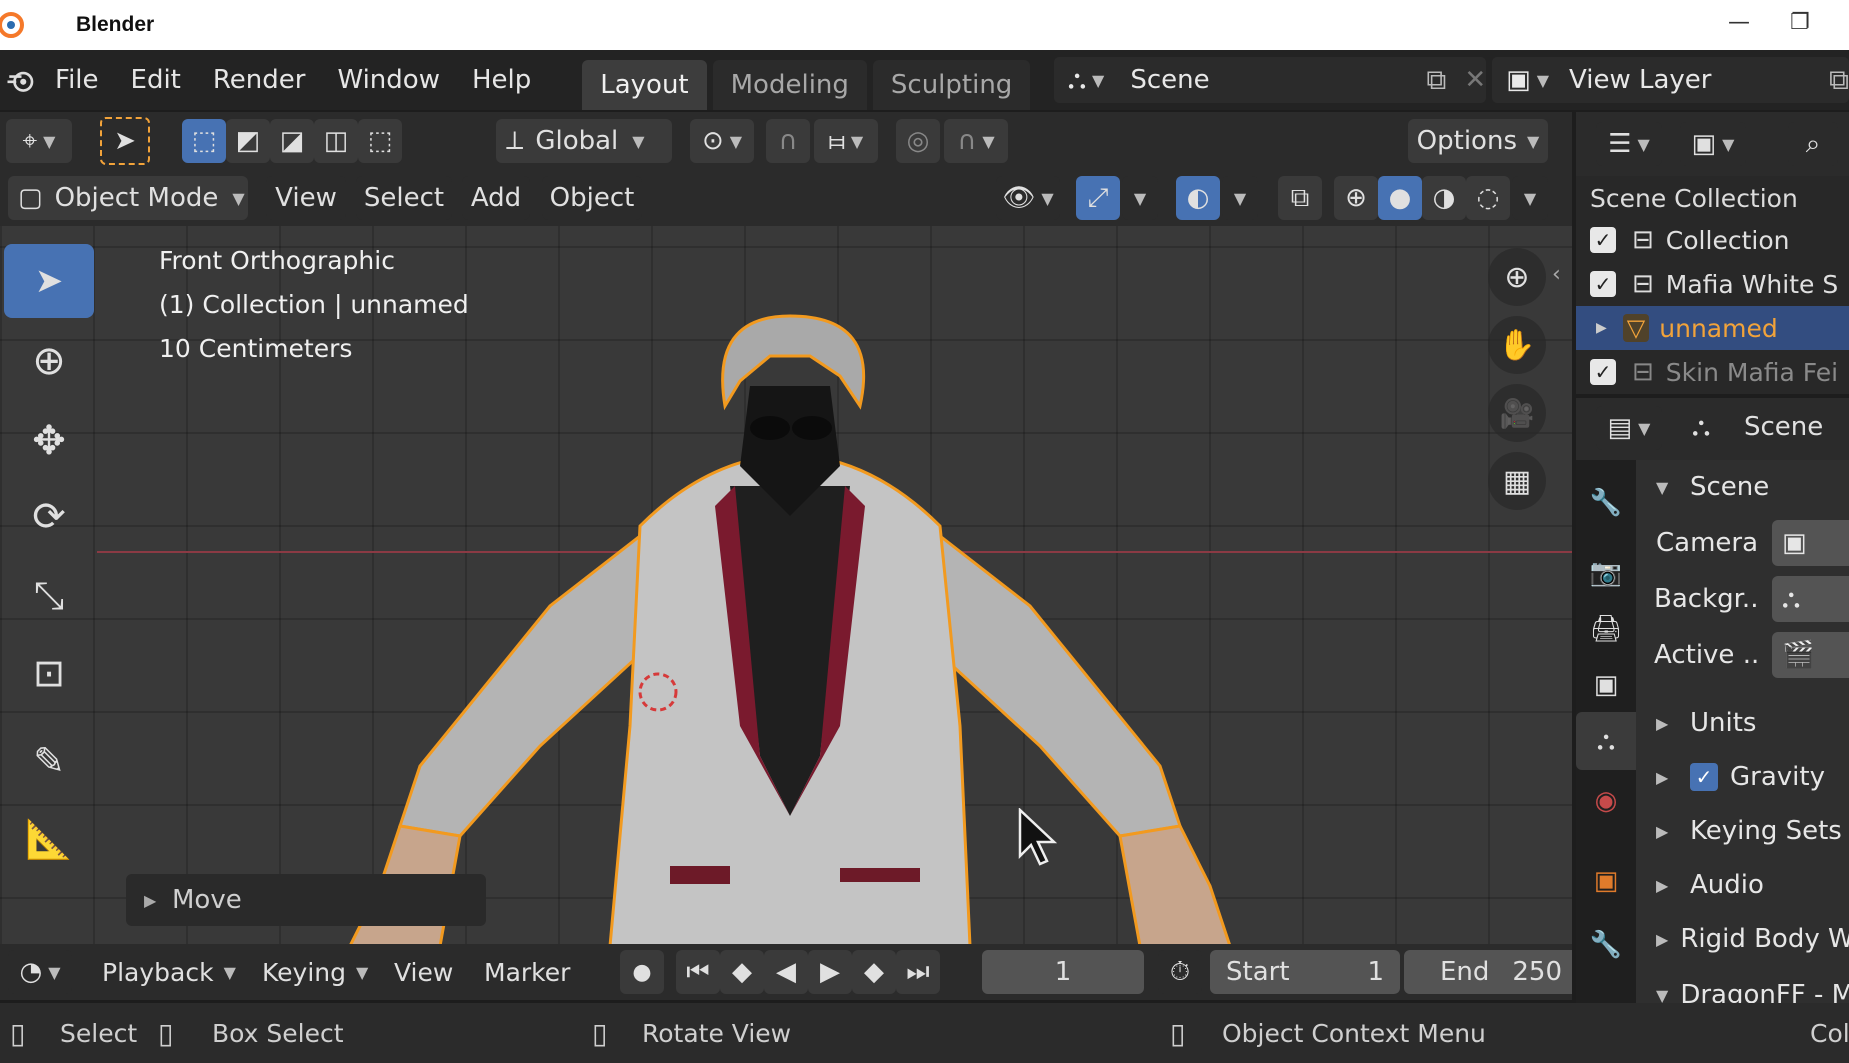 Image resolution: width=1849 pixels, height=1063 pixels. I want to click on ortho-grid-icon: ▦, so click(1517, 481).